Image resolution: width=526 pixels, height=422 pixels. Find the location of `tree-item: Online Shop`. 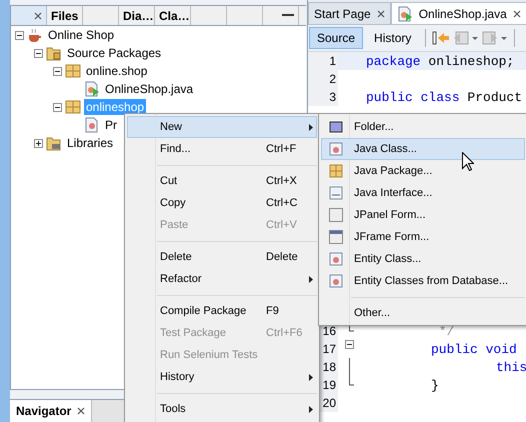

tree-item: Online Shop is located at coordinates (81, 35).